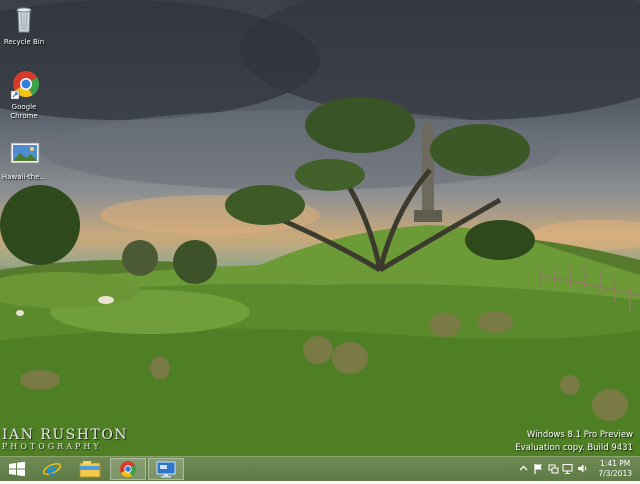 The height and width of the screenshot is (484, 640). What do you see at coordinates (65, 439) in the screenshot?
I see `photographer-signature: IAN RUSHTON PHOTOGRAPHY` at bounding box center [65, 439].